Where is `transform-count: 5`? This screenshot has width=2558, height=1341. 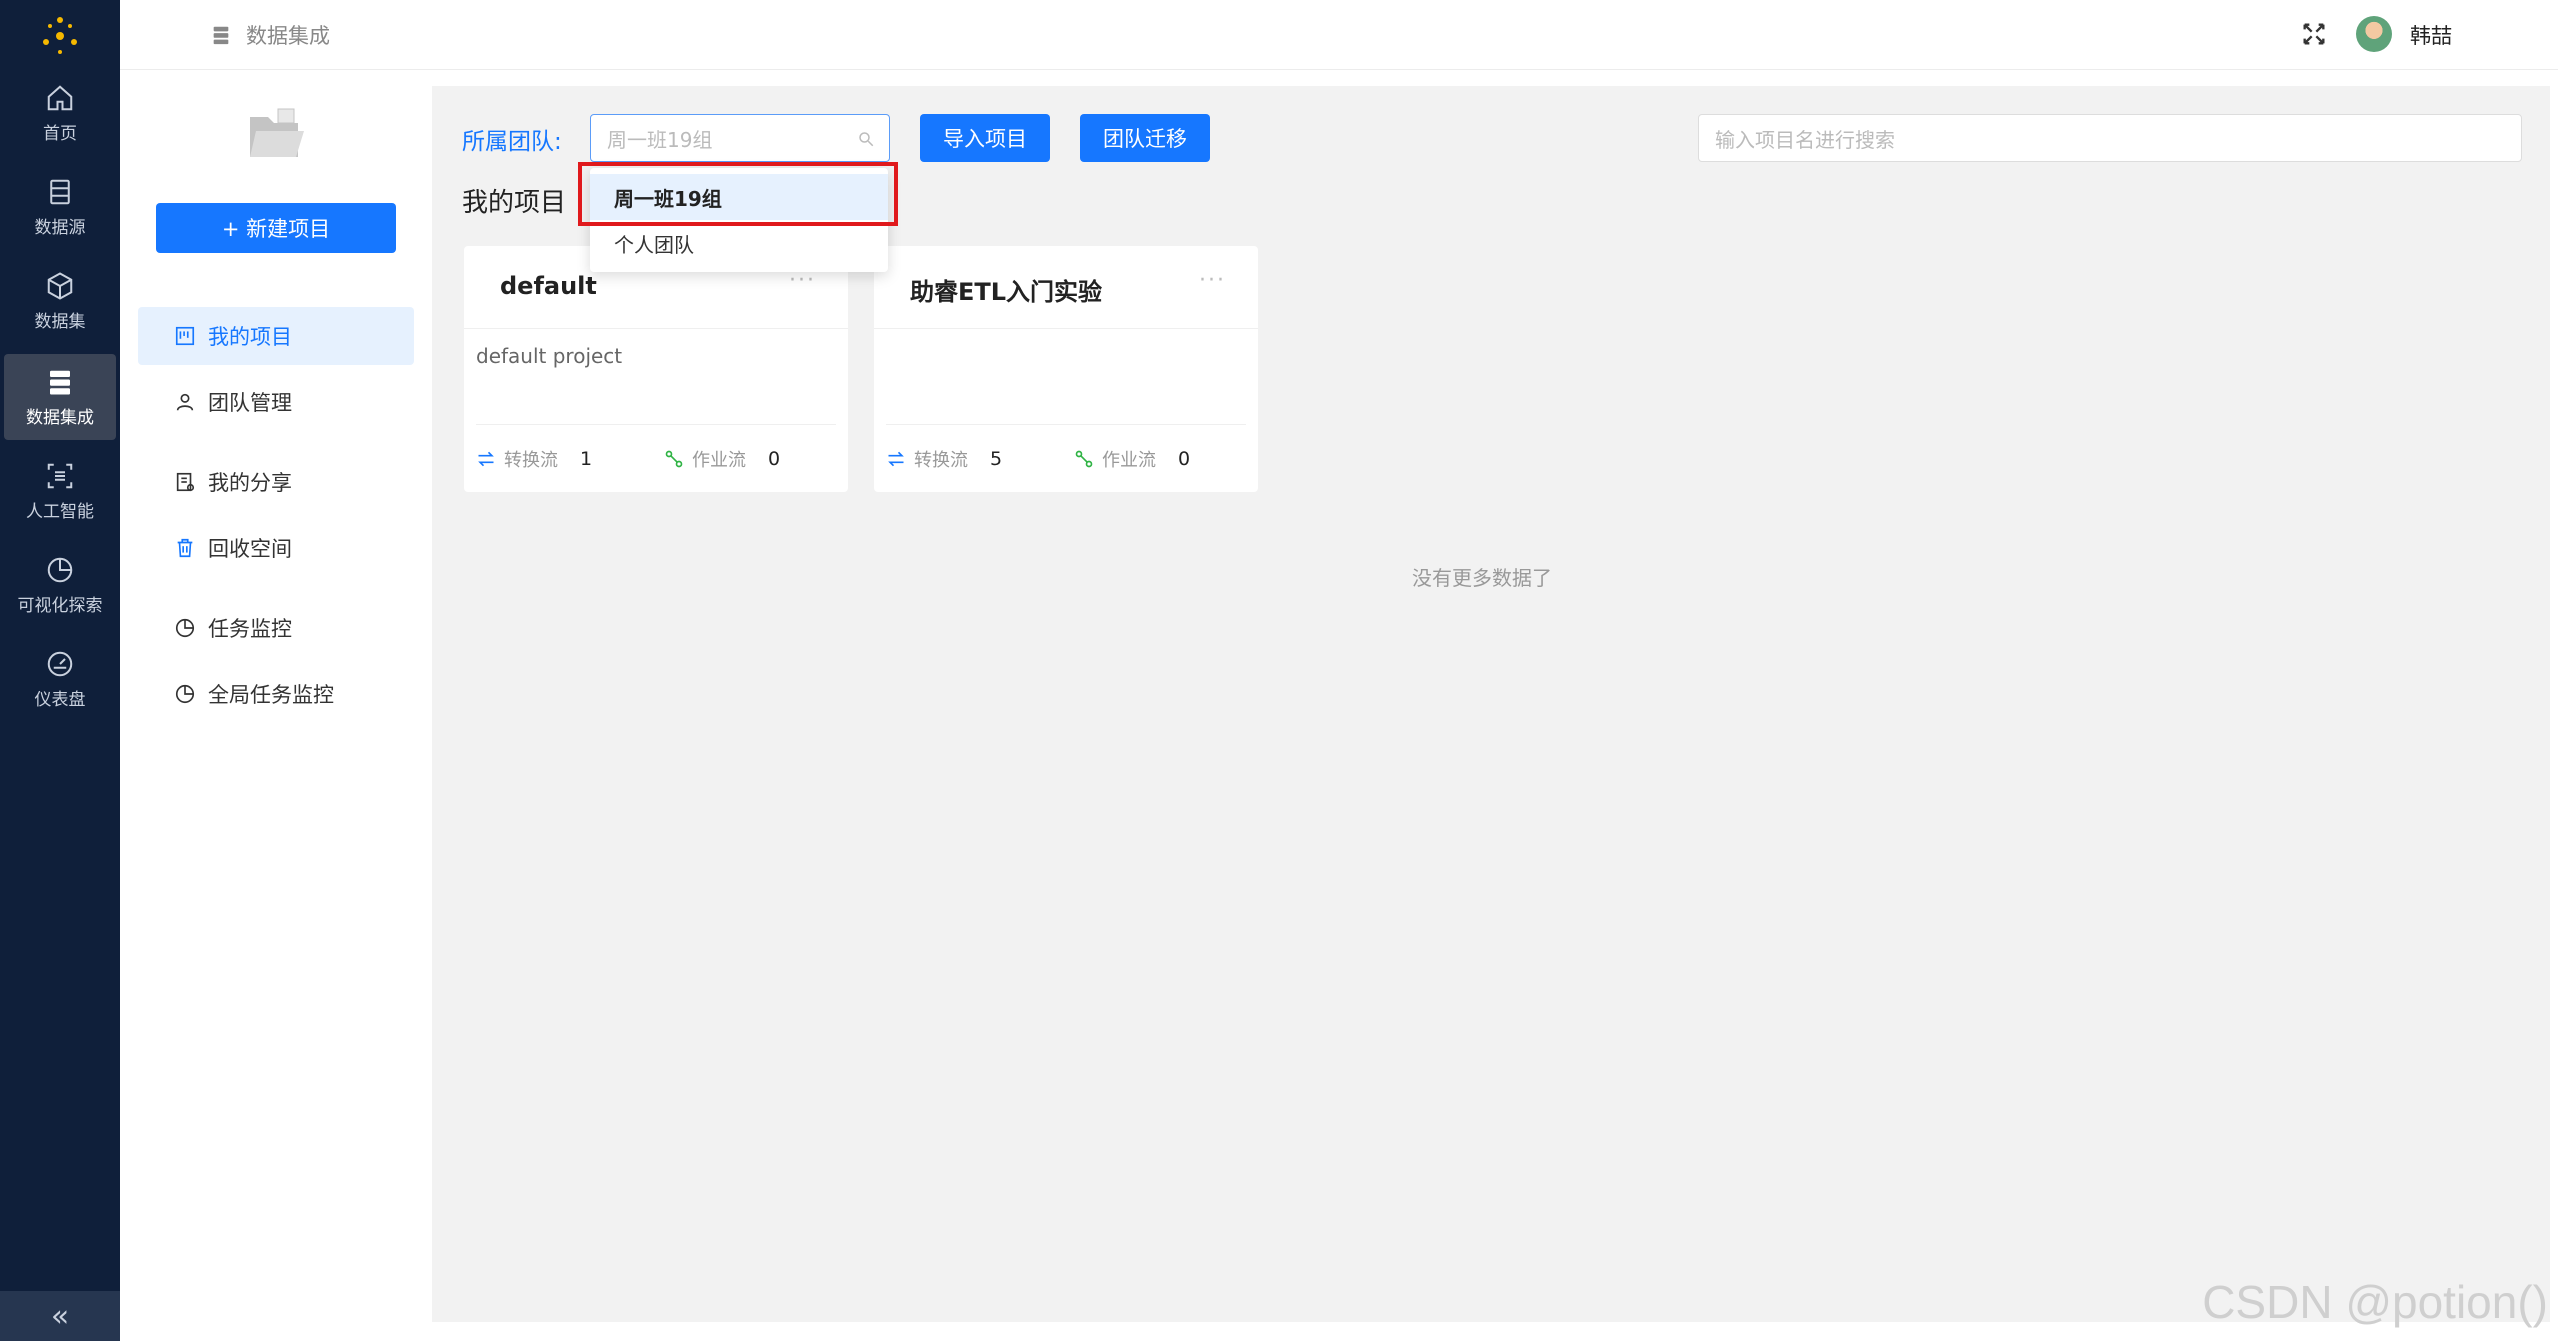
transform-count: 5 is located at coordinates (996, 459).